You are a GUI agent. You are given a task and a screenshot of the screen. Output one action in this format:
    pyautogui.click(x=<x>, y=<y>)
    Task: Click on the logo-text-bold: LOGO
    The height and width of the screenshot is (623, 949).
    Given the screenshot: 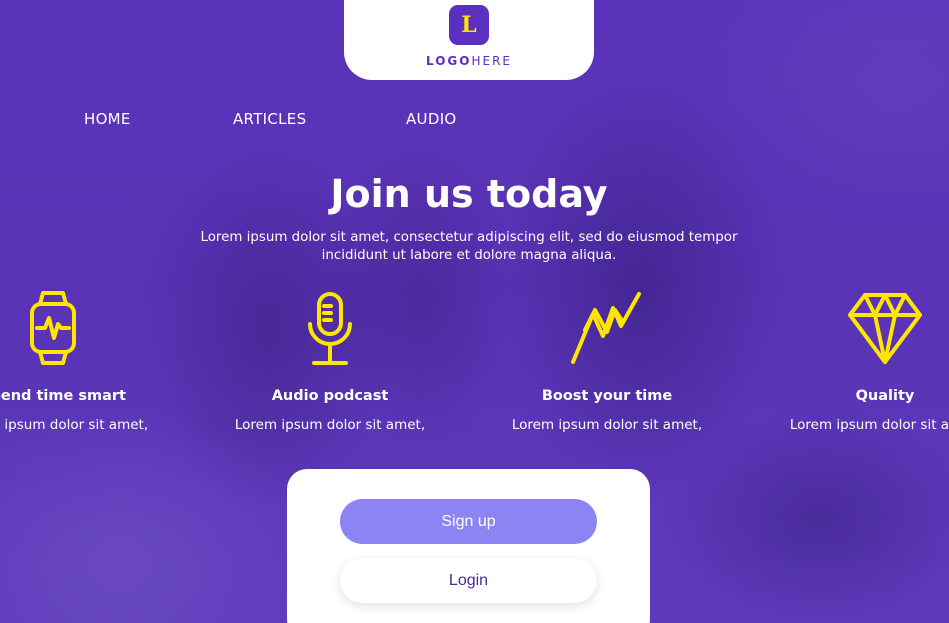 What is the action you would take?
    pyautogui.click(x=448, y=61)
    